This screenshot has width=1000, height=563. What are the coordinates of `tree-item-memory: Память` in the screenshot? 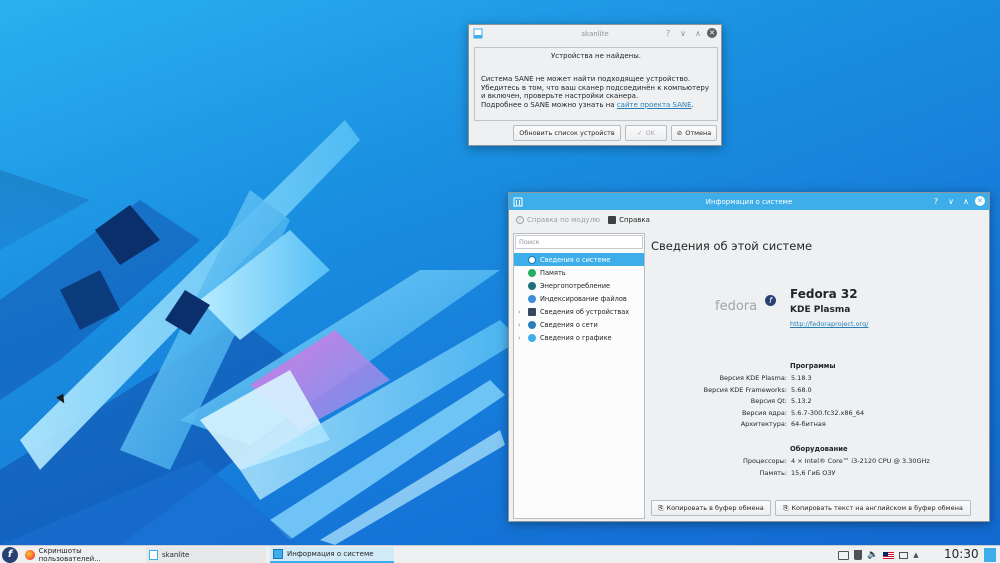 It's located at (579, 272).